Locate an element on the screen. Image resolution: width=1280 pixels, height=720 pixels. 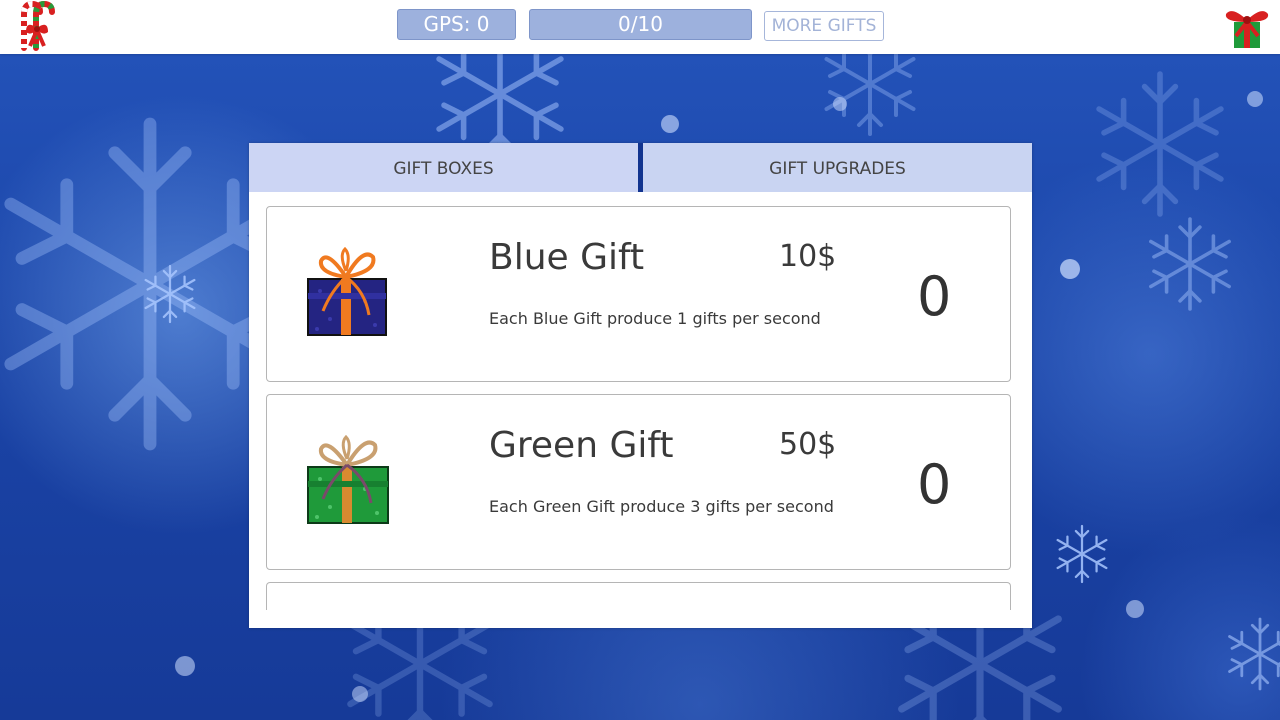
gps-counter: GPS: 0 is located at coordinates (456, 24).